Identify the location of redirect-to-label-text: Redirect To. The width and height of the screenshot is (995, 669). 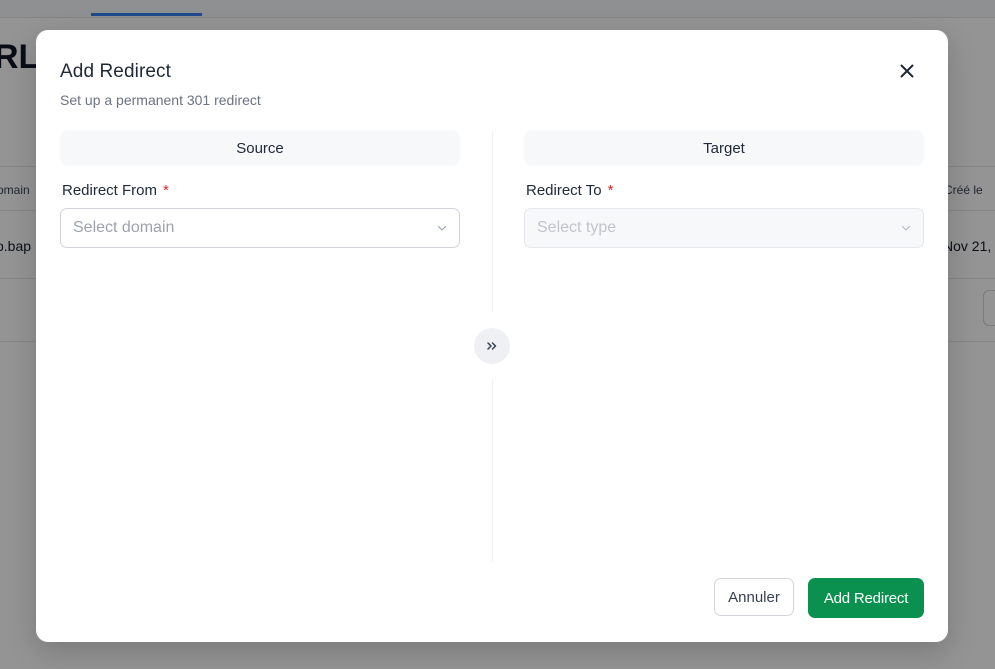
(564, 190).